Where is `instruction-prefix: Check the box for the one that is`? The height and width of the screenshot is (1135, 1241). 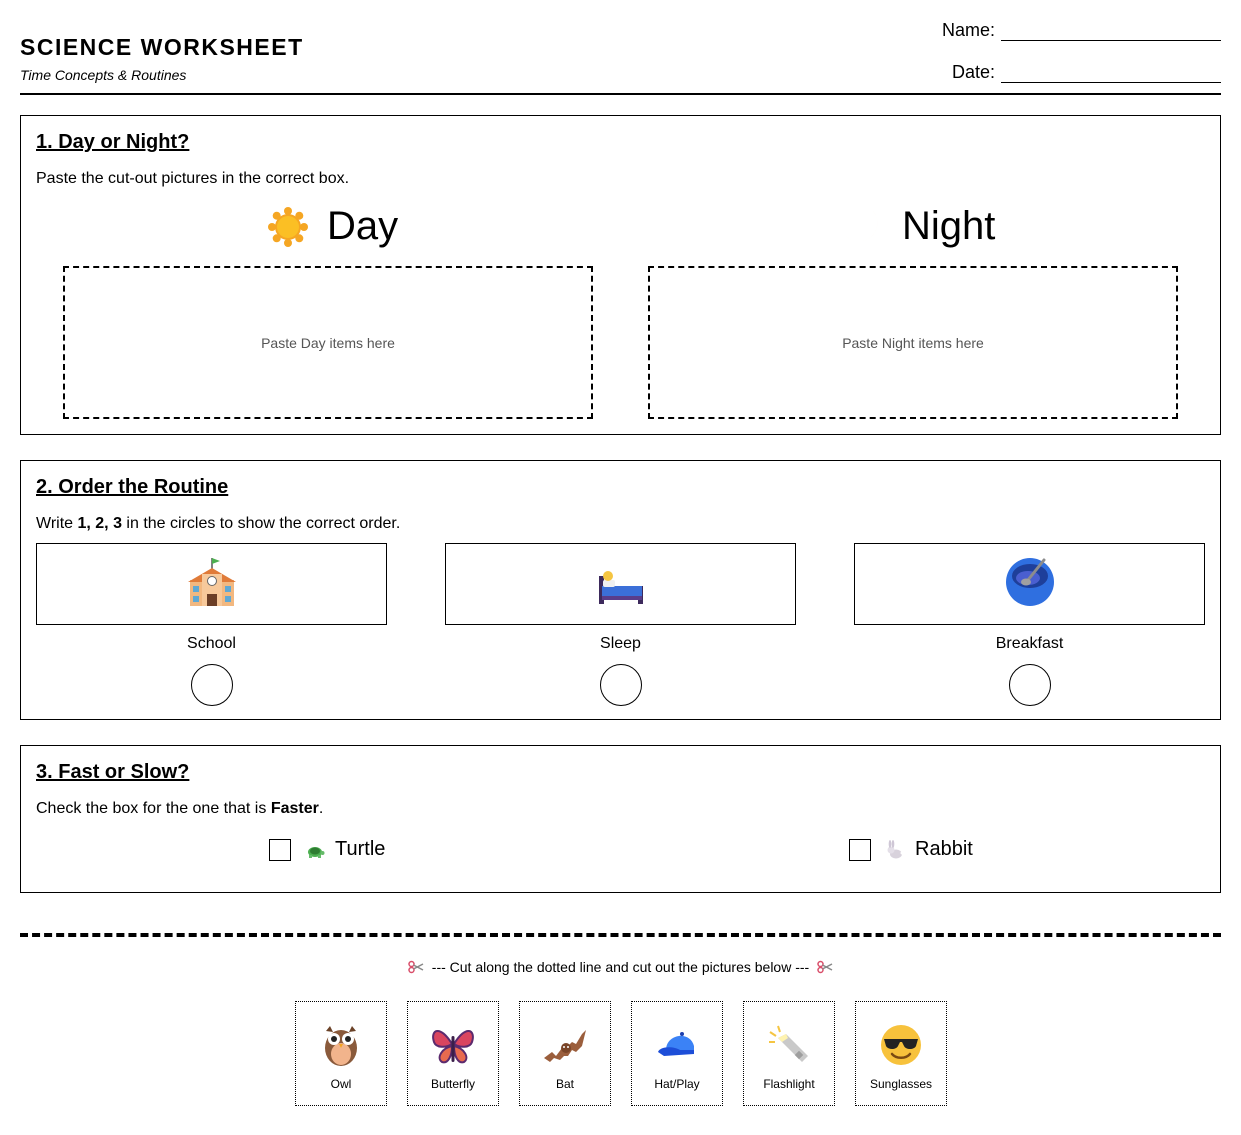
instruction-prefix: Check the box for the one that is is located at coordinates (153, 808).